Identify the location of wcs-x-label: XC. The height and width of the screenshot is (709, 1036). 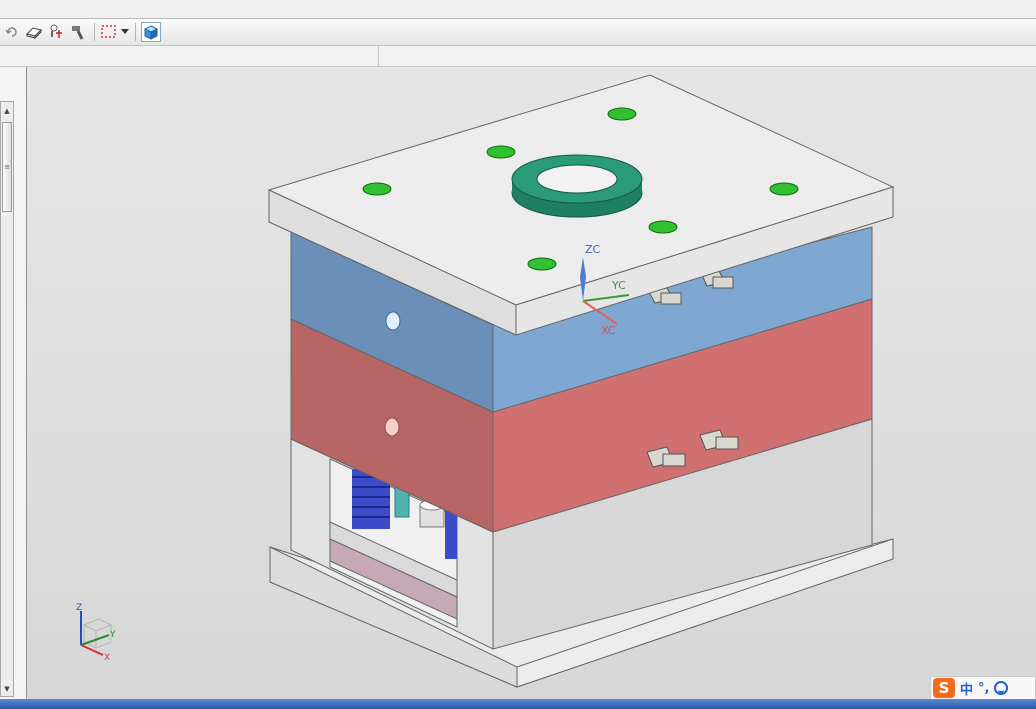
(608, 330).